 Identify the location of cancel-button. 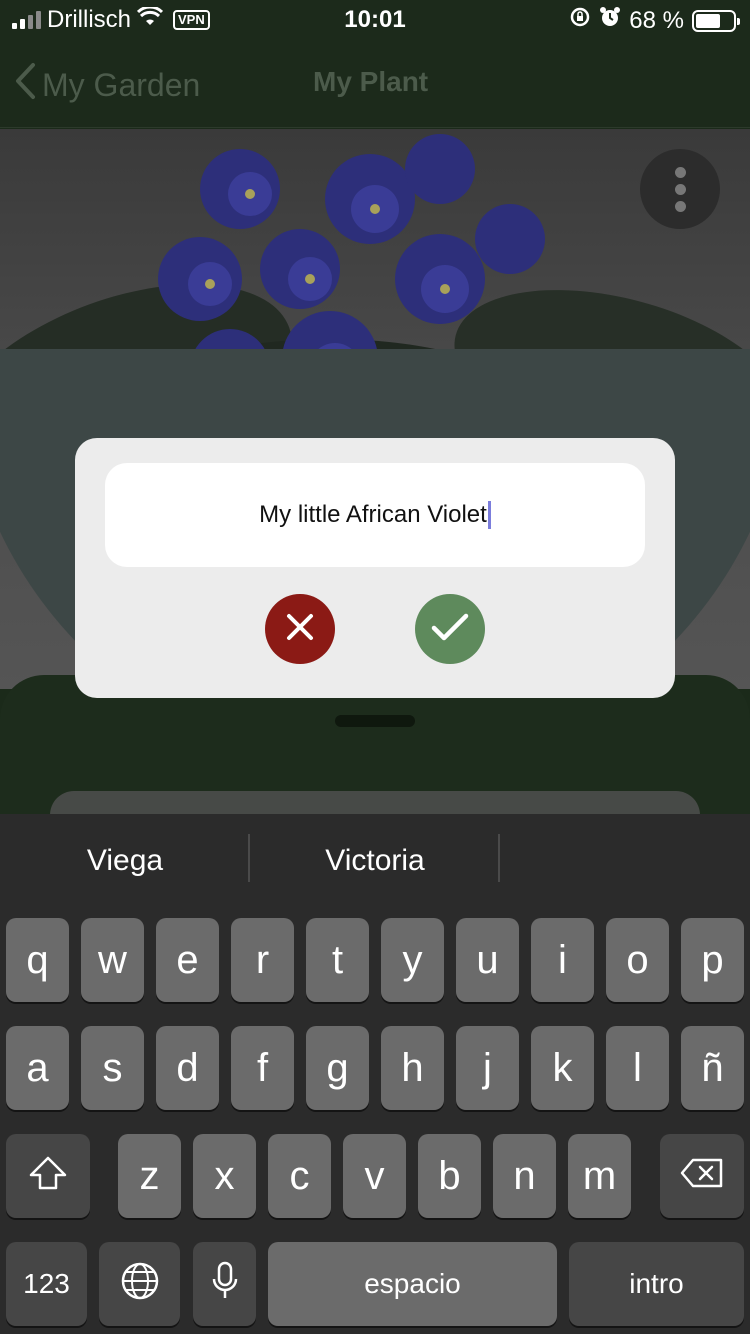
(300, 629).